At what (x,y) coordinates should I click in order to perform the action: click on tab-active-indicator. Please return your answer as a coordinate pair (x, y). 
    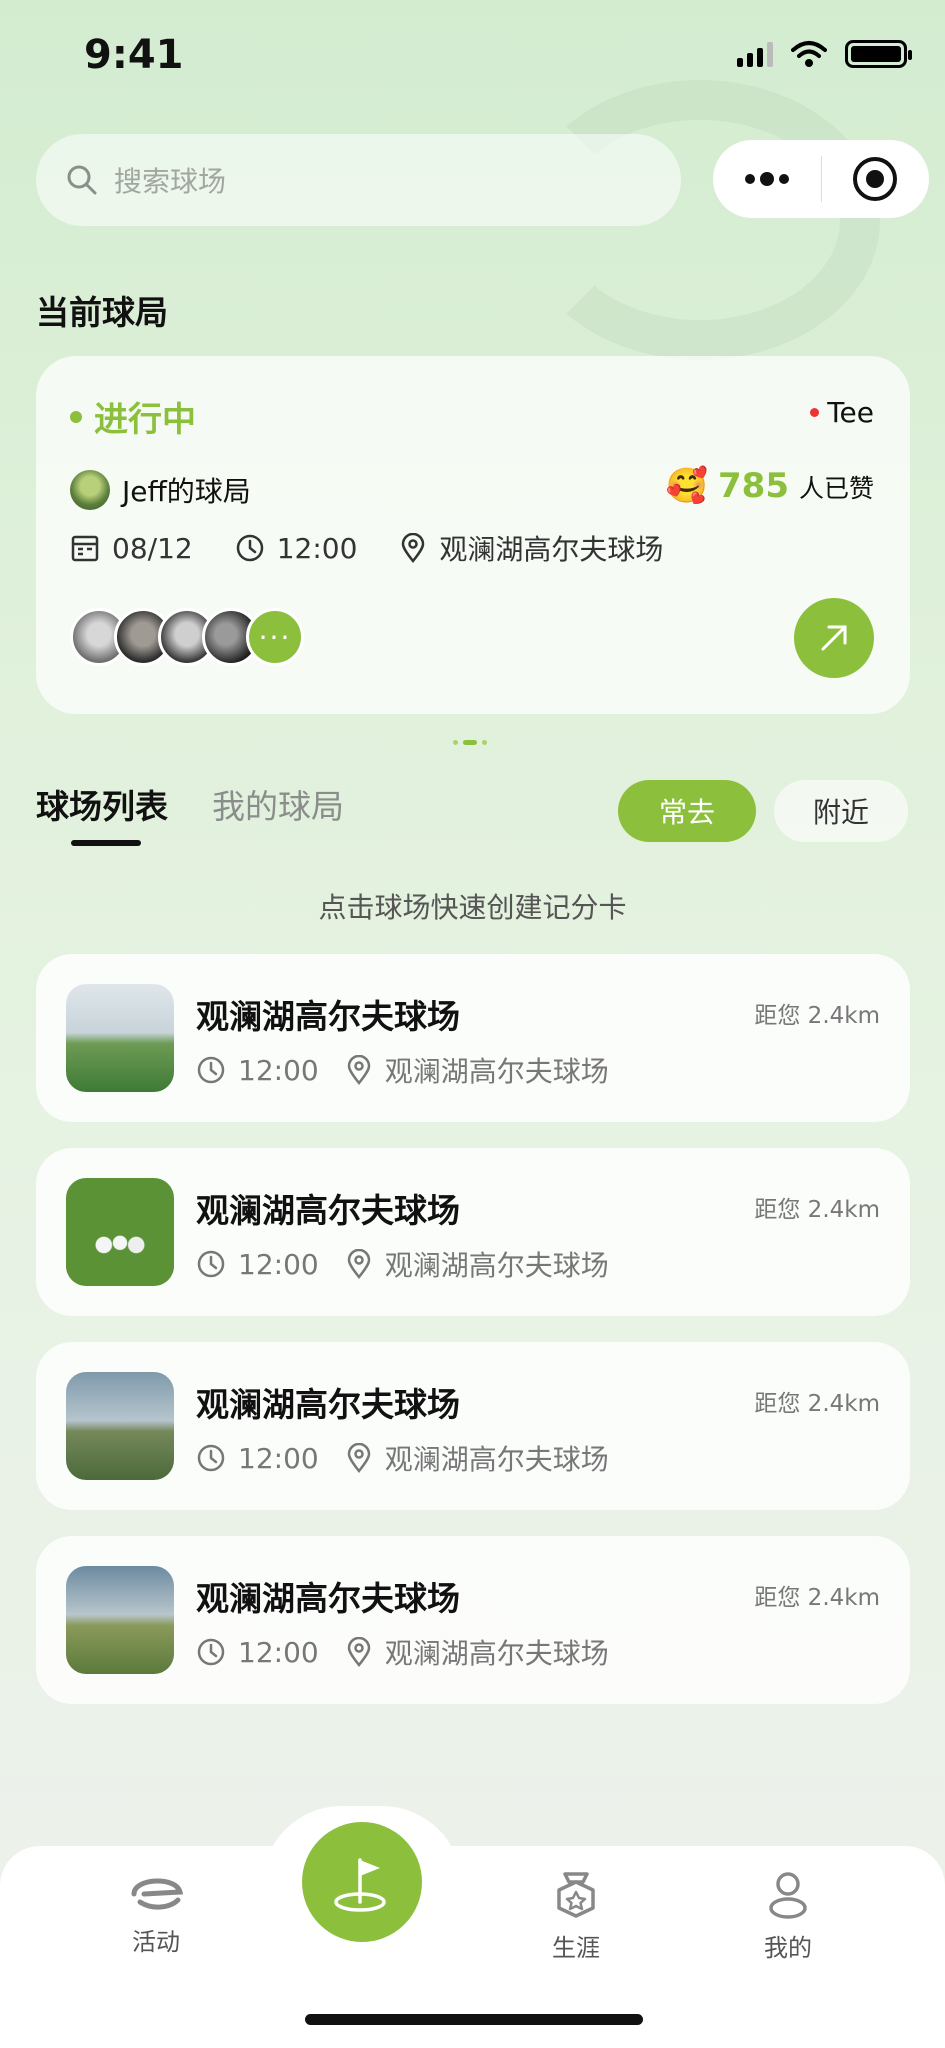
    Looking at the image, I should click on (106, 843).